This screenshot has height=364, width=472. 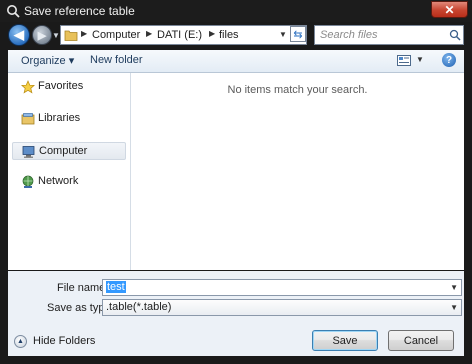 I want to click on hide-folders-label: Hide Folders, so click(x=64, y=341).